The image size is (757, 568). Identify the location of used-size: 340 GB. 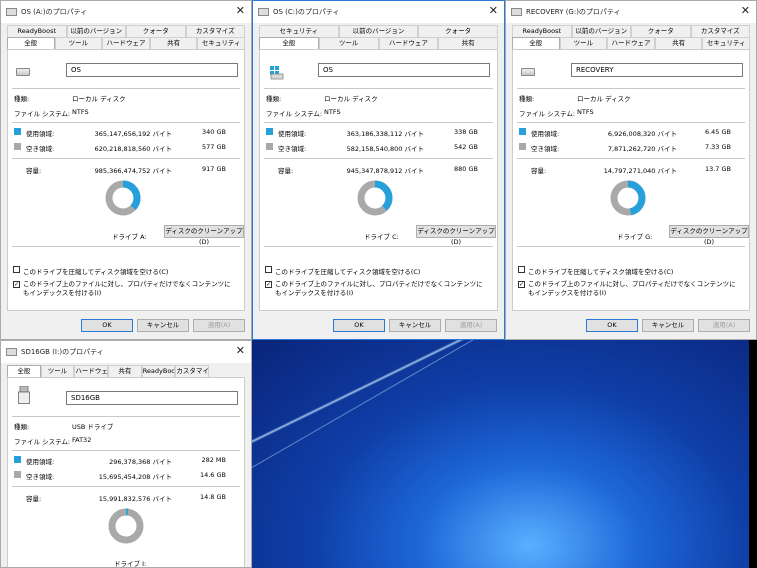
(214, 132).